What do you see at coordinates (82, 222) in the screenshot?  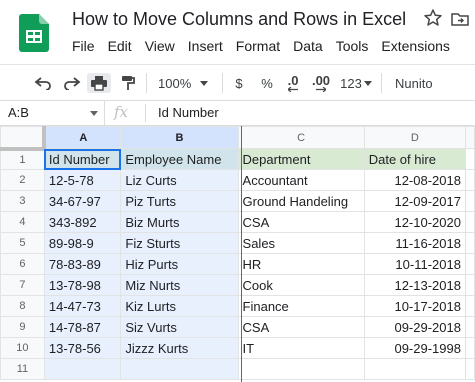 I see `grid-cell: 343-892` at bounding box center [82, 222].